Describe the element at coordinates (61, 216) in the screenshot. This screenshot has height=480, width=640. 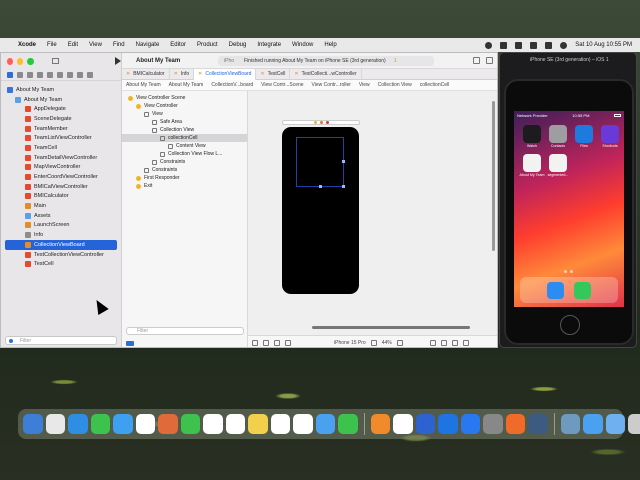
I see `navigator-item: Assets` at that location.